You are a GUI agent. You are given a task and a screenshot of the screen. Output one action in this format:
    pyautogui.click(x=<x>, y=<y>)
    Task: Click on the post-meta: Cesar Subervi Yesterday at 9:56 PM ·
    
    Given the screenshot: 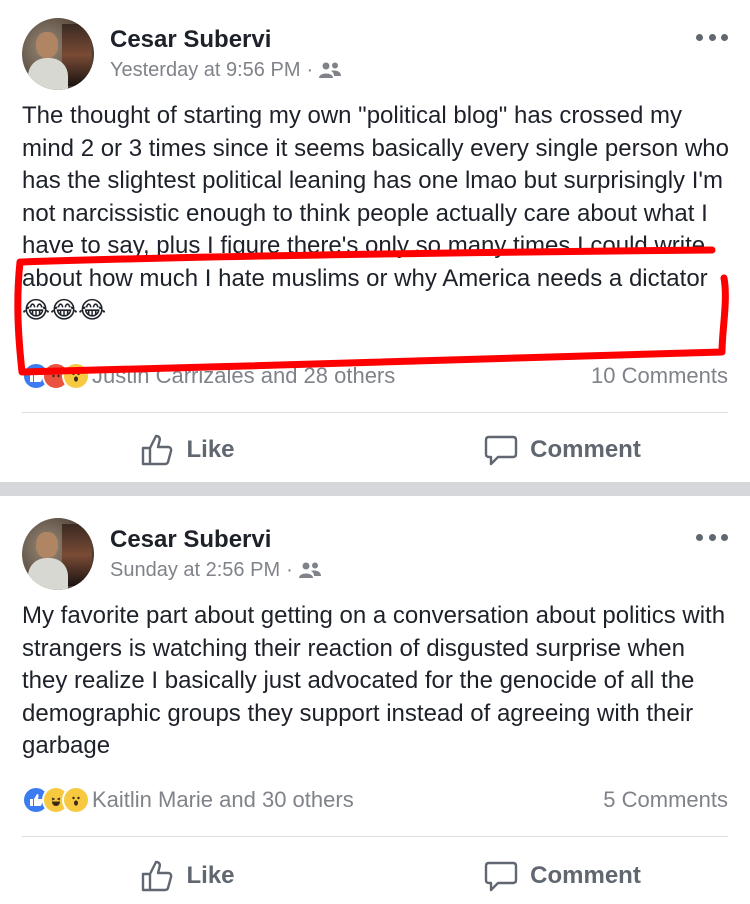 What is the action you would take?
    pyautogui.click(x=226, y=54)
    